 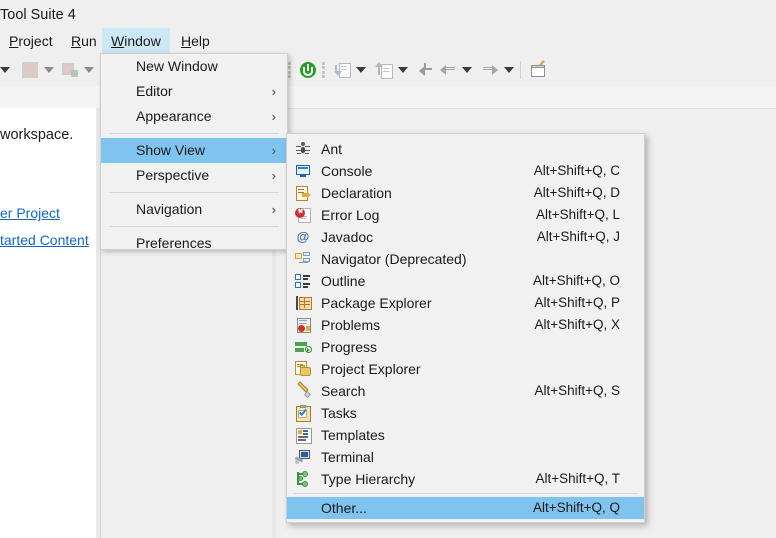 What do you see at coordinates (465, 391) in the screenshot?
I see `submenu-item-search: Search Alt+Shift+Q, S` at bounding box center [465, 391].